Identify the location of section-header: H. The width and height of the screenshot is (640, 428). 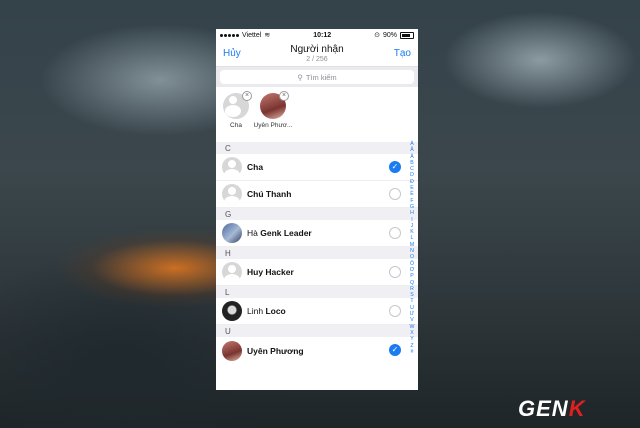
(317, 253).